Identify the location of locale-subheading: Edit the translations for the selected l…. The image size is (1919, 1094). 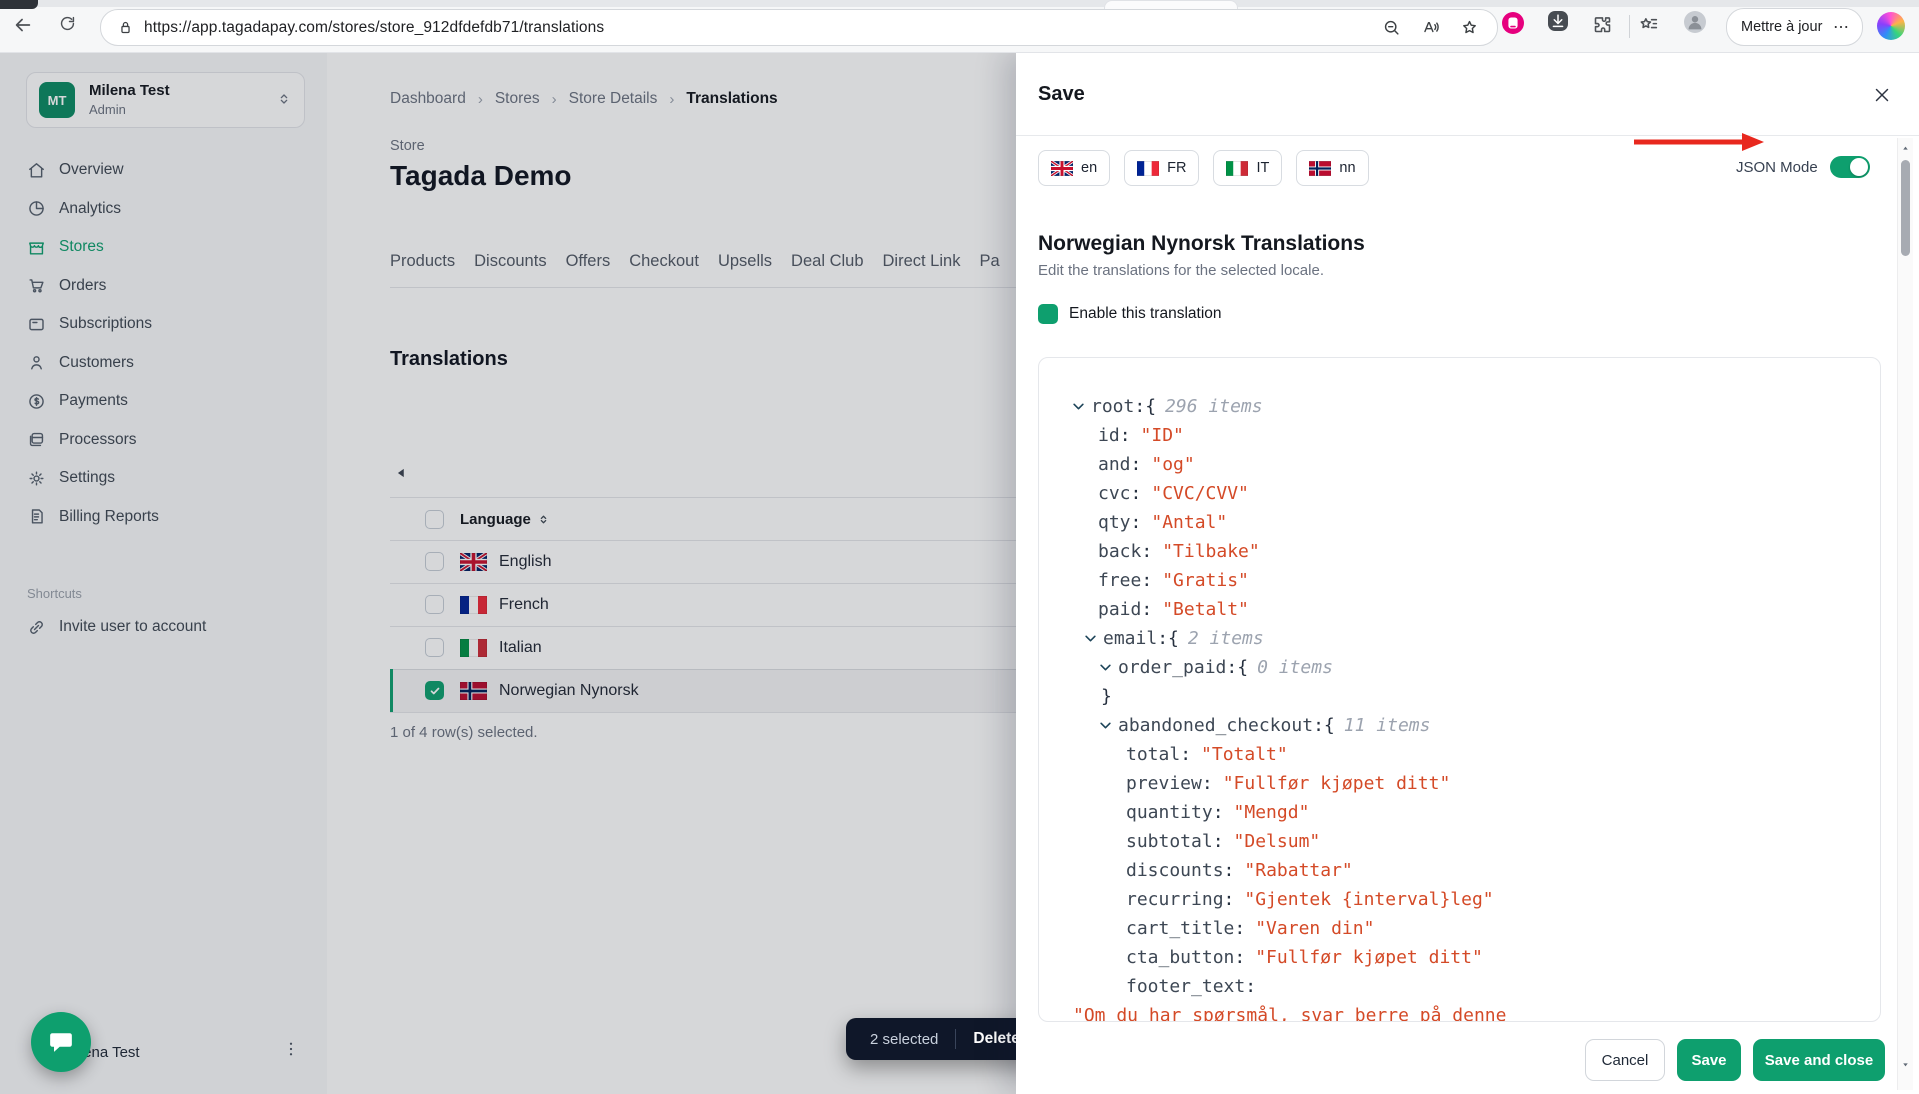
(1181, 270).